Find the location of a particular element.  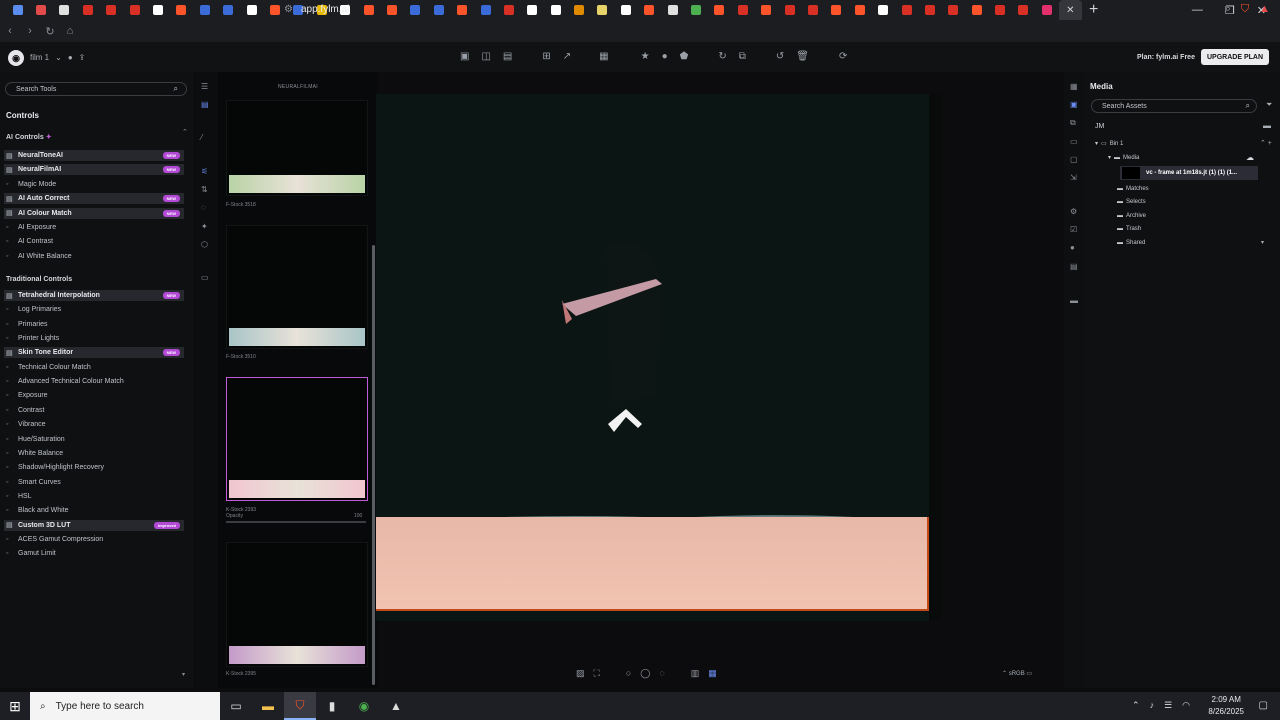

folder-node: ▬ Shared is located at coordinates (1131, 243).